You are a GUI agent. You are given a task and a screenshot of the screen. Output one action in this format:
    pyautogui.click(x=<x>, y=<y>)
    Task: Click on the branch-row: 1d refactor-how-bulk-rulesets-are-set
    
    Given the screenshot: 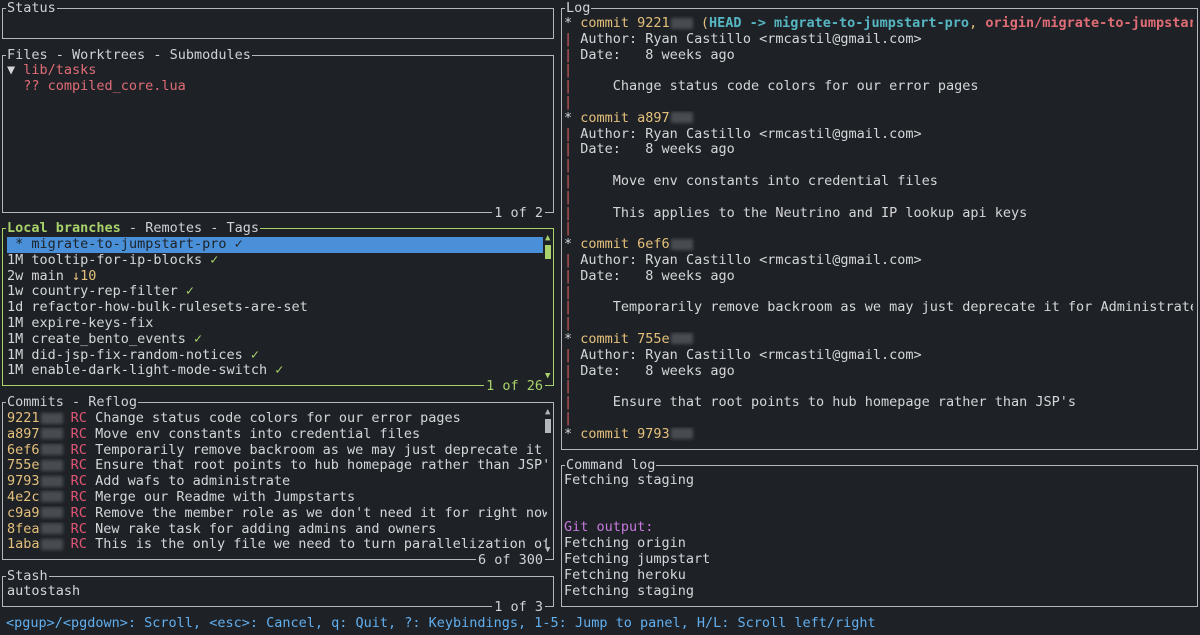 What is the action you would take?
    pyautogui.click(x=275, y=308)
    